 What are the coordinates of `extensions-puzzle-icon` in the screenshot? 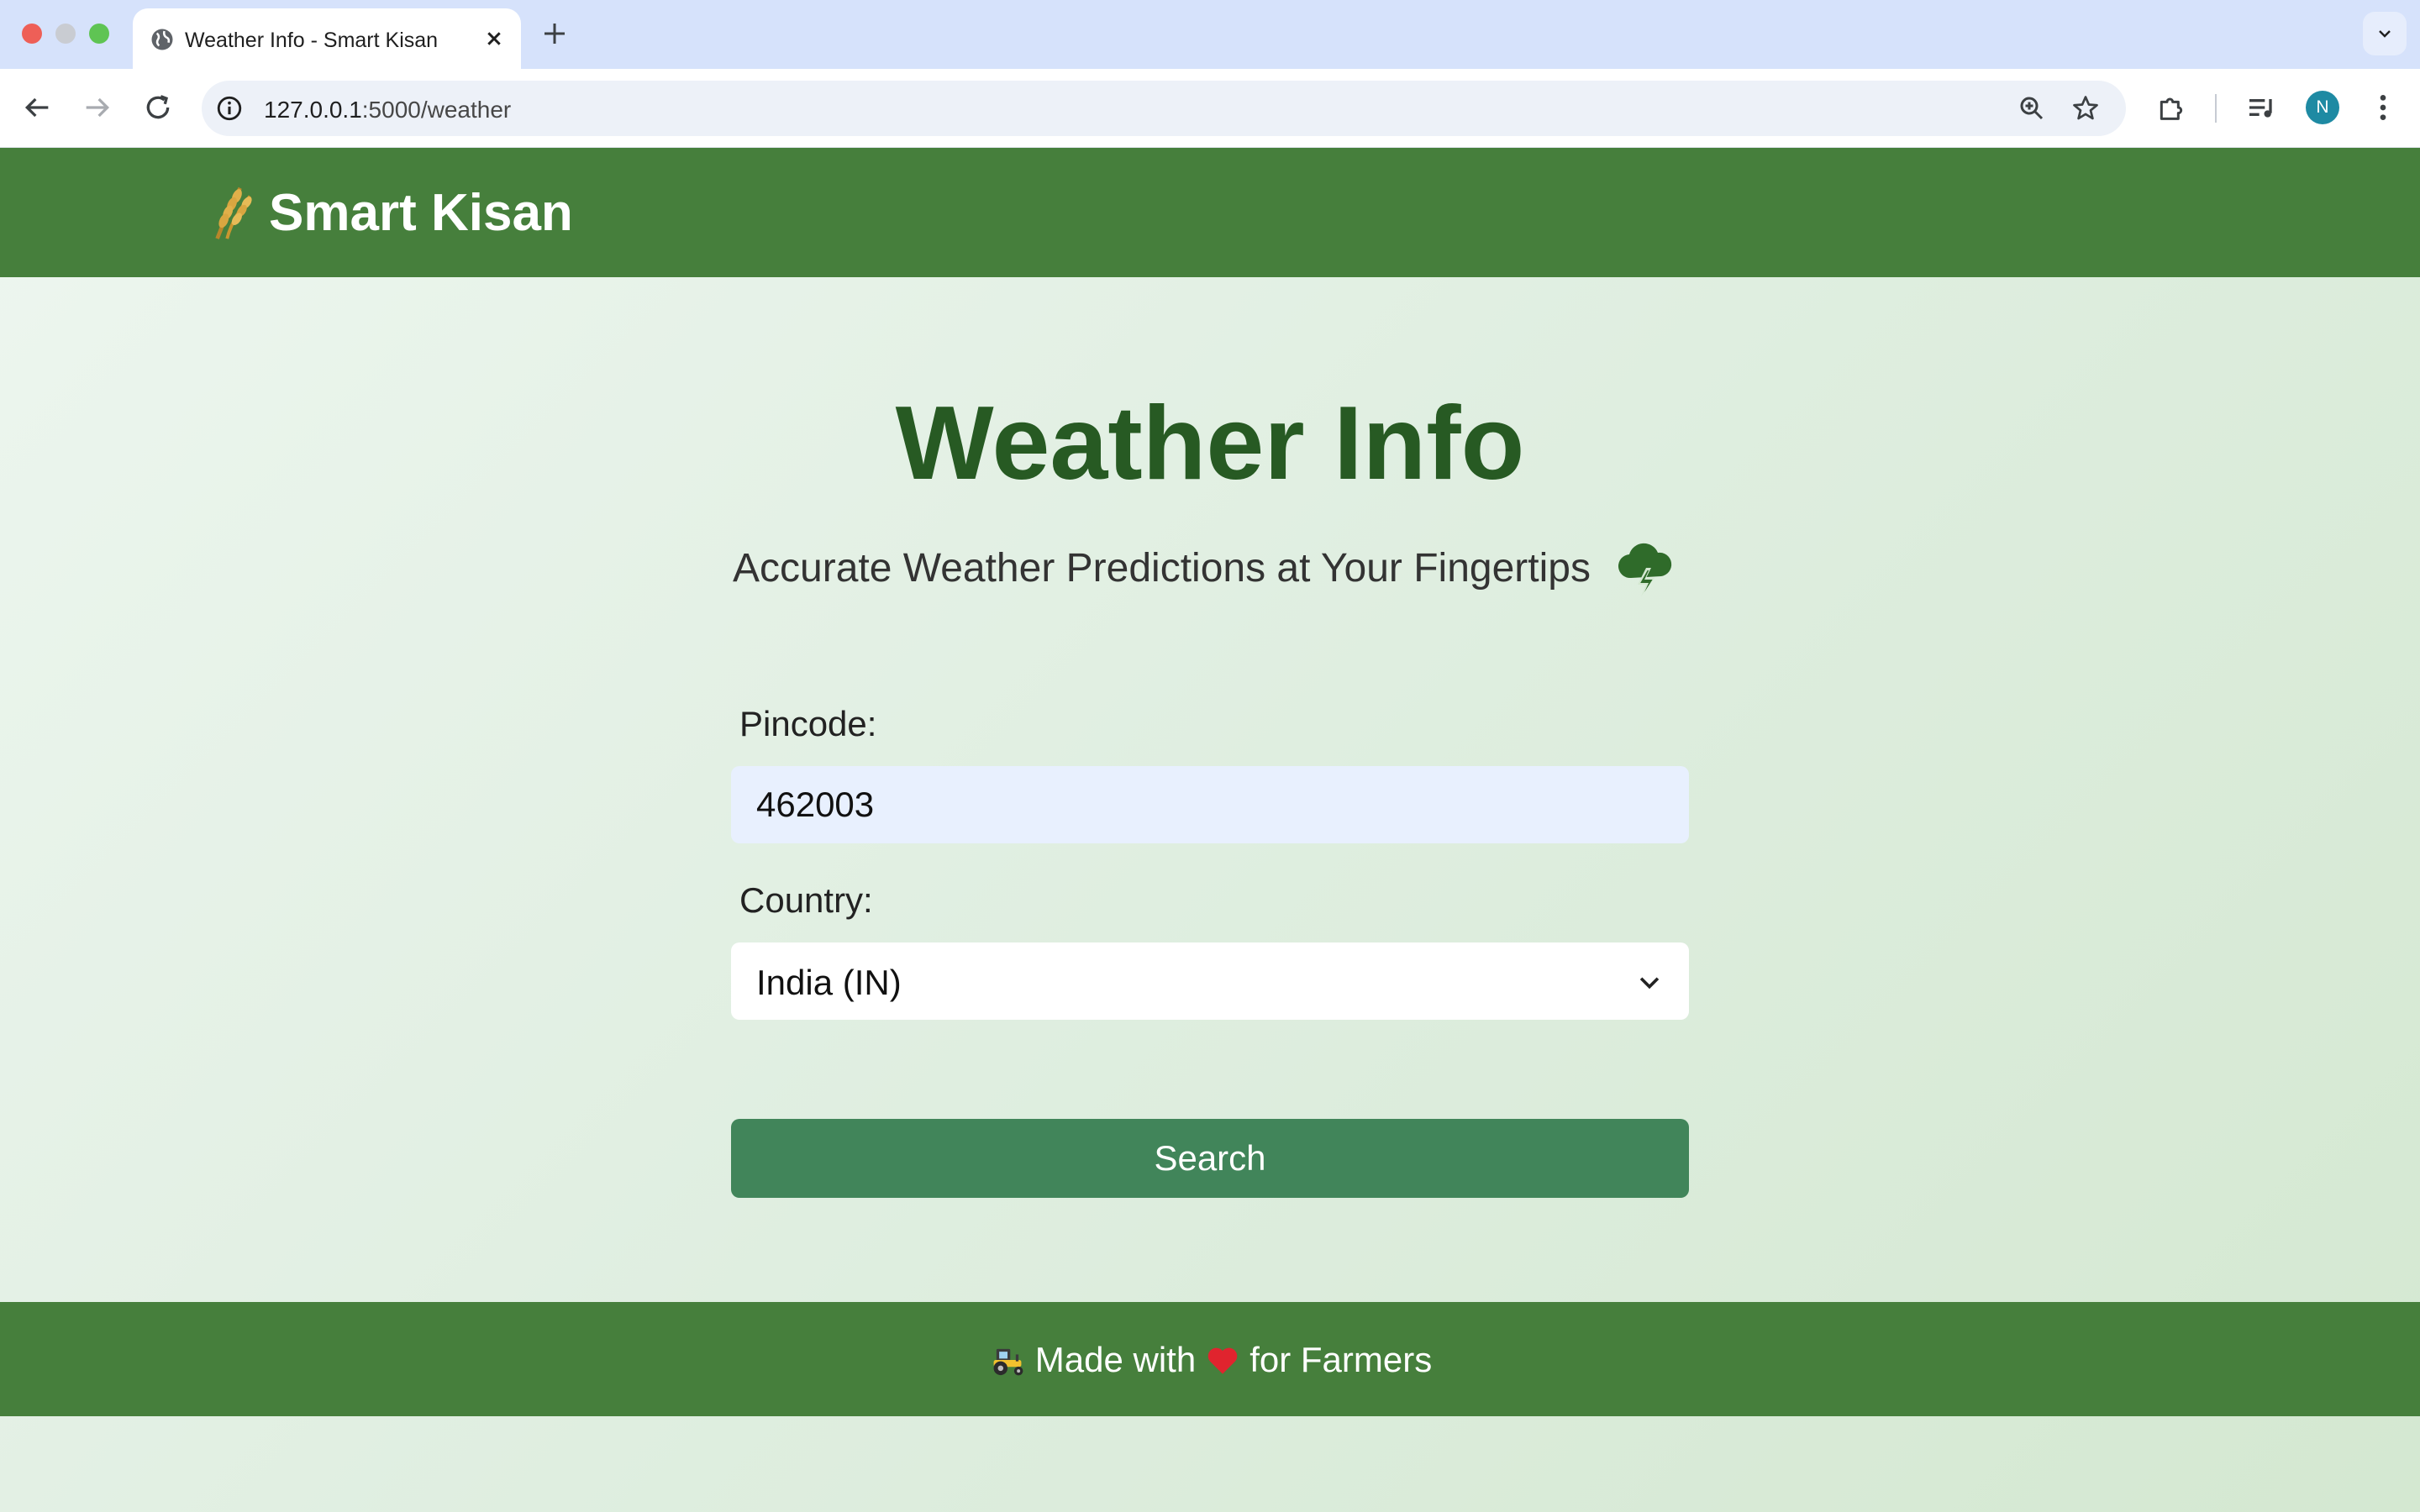 It's located at (2171, 107).